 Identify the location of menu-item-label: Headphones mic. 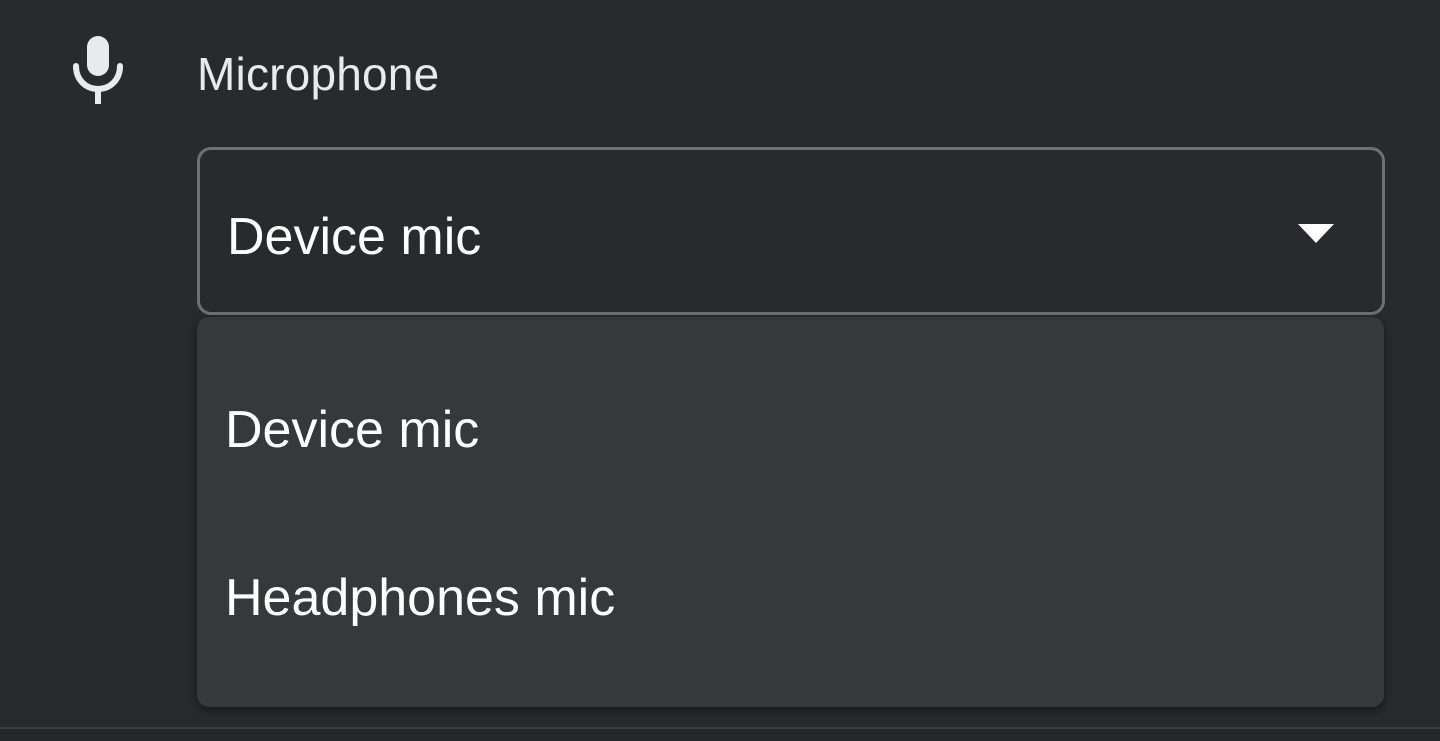
(420, 598).